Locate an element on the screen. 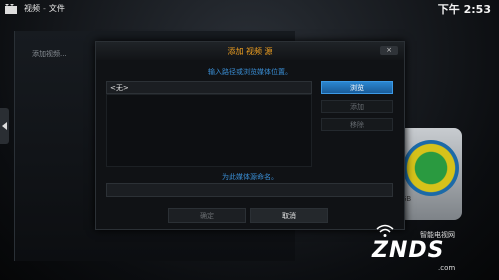  watermark-url: .com is located at coordinates (447, 268).